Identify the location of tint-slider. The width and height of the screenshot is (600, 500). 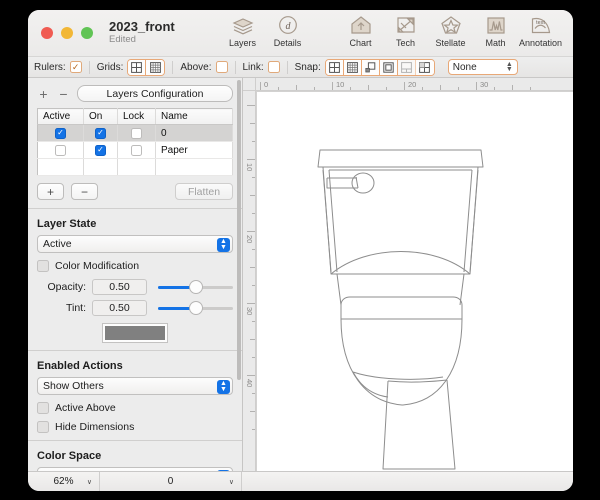
(195, 308).